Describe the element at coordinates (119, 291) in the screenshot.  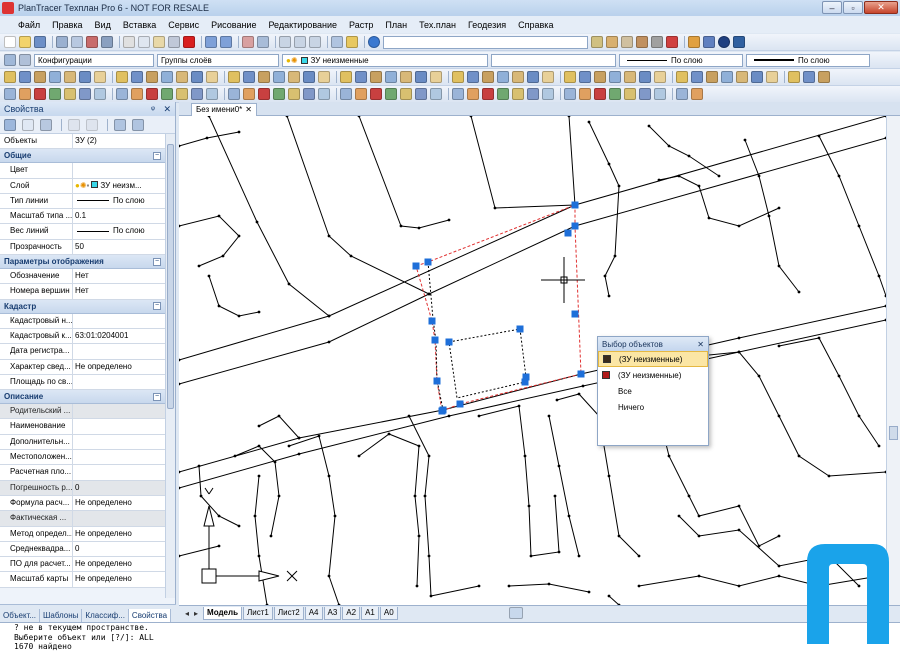
I see `property-value: Нет` at that location.